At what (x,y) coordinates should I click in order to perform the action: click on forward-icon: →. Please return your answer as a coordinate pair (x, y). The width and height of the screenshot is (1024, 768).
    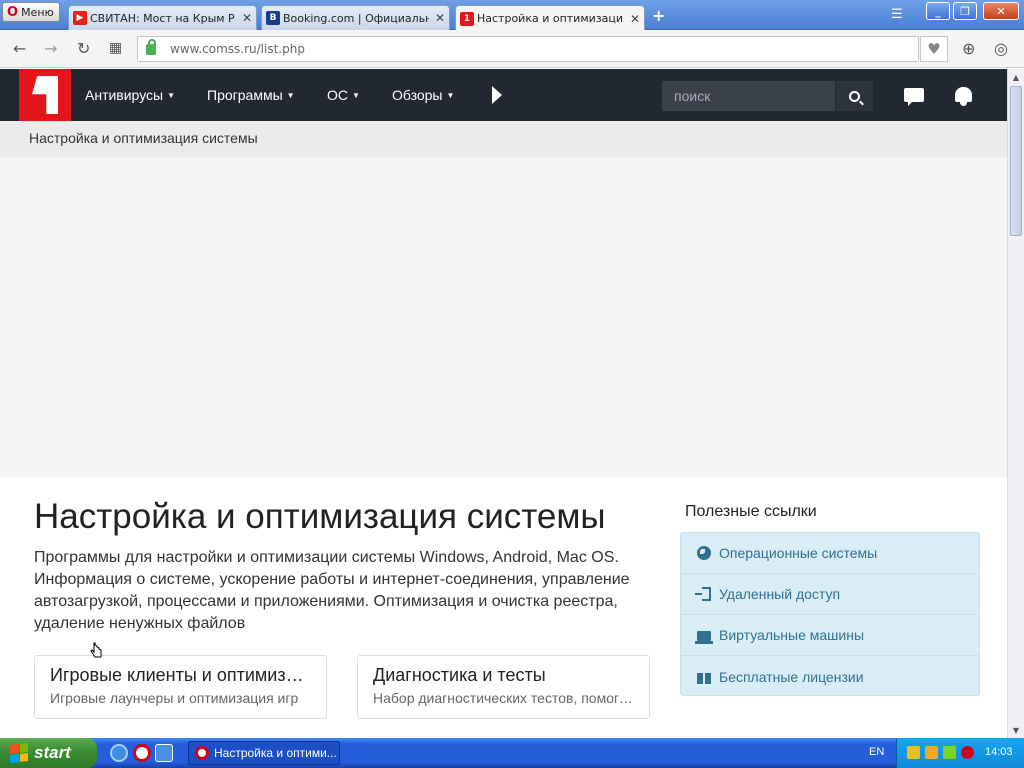
    Looking at the image, I should click on (50, 48).